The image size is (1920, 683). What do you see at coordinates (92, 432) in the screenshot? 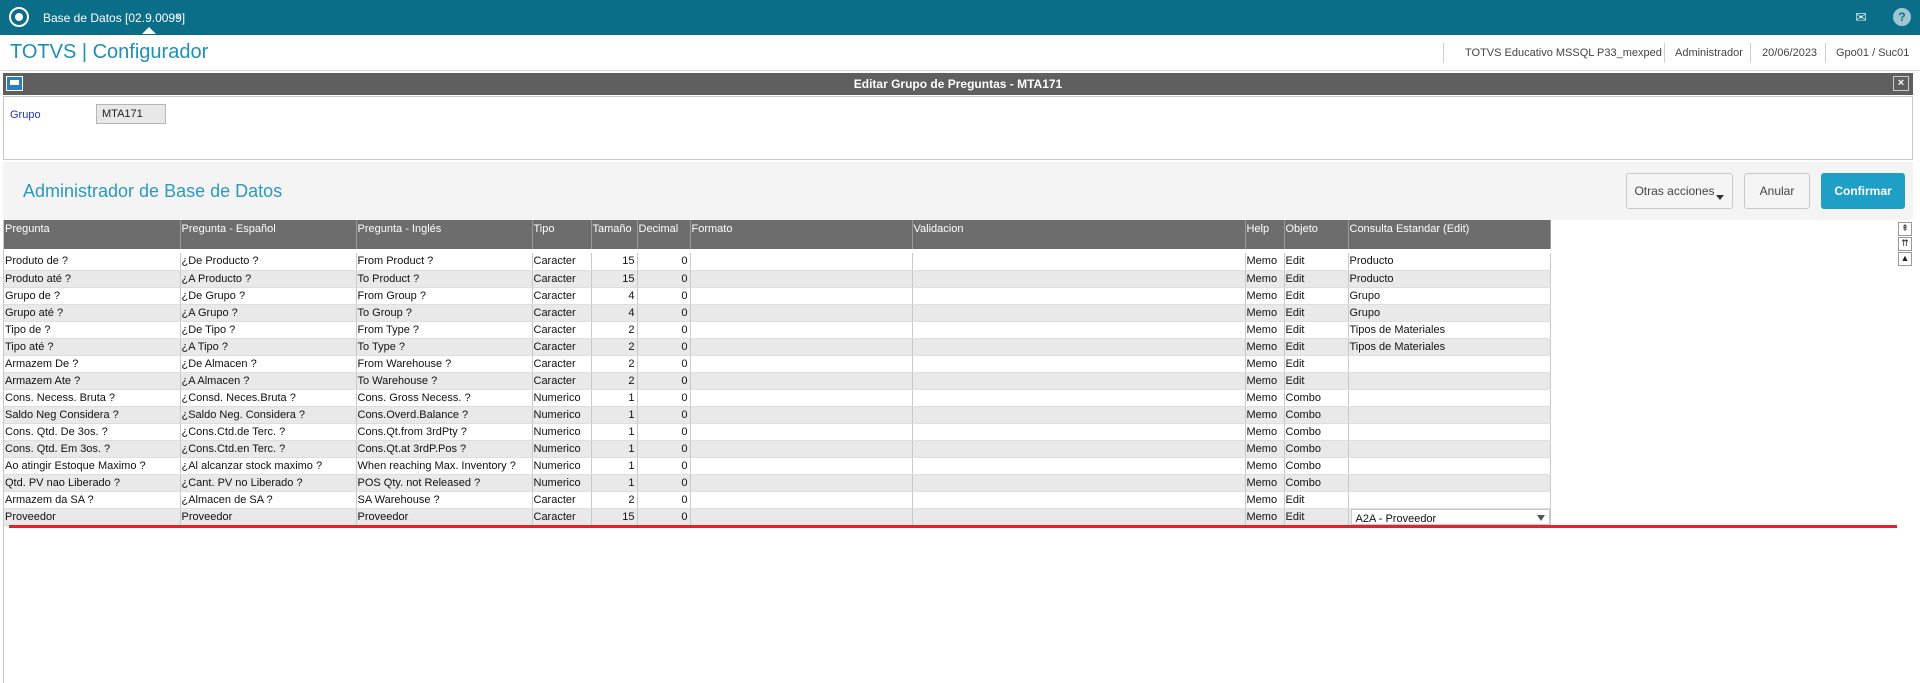
I see `table-cell: Cons. Qtd. De 3os. ?` at bounding box center [92, 432].